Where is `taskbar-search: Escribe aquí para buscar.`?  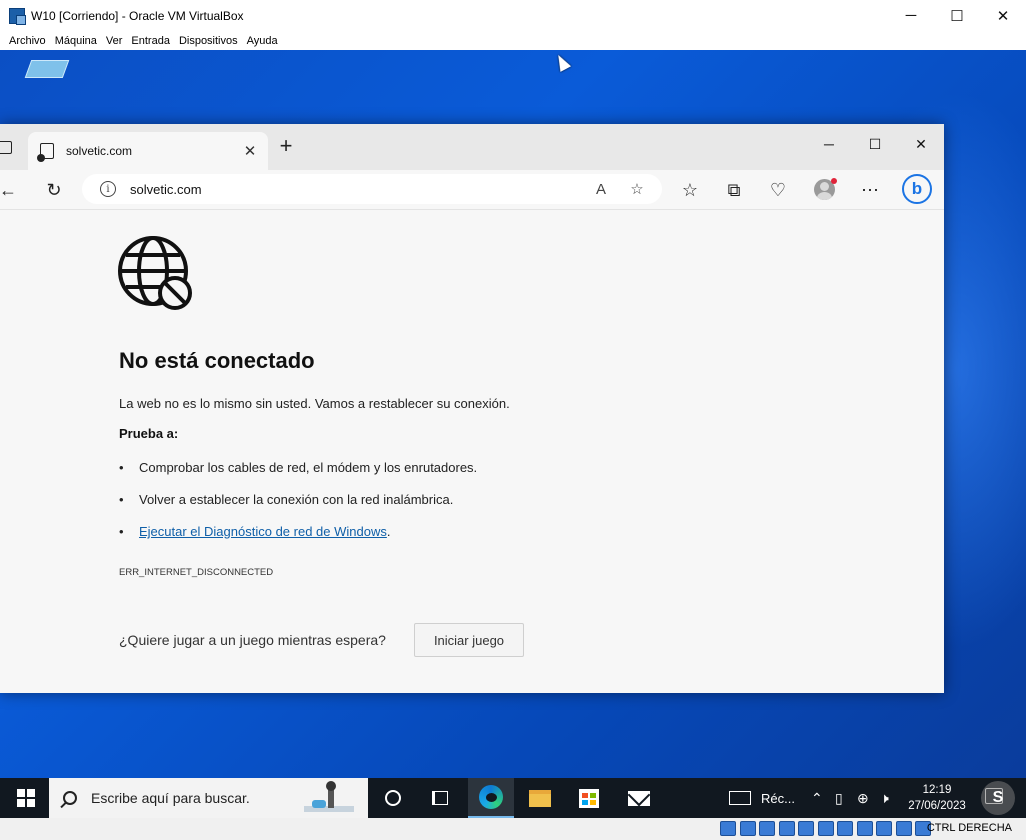
taskbar-search: Escribe aquí para buscar. is located at coordinates (208, 798).